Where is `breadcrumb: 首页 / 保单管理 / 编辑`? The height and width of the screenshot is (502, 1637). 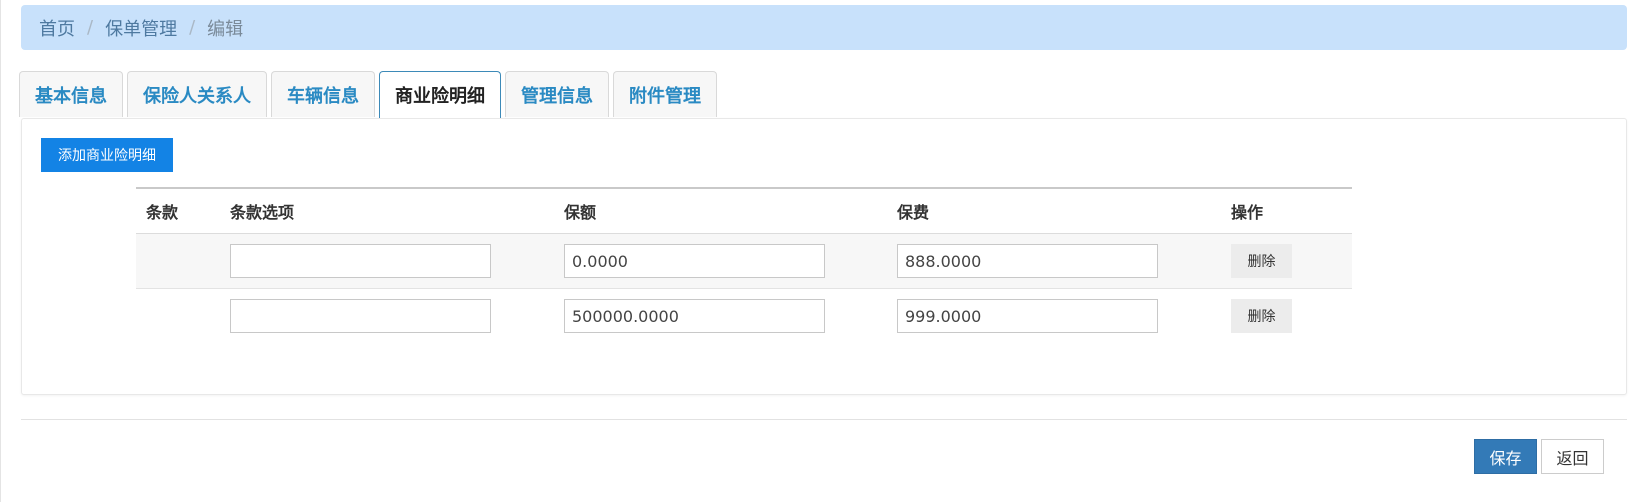 breadcrumb: 首页 / 保单管理 / 编辑 is located at coordinates (824, 27).